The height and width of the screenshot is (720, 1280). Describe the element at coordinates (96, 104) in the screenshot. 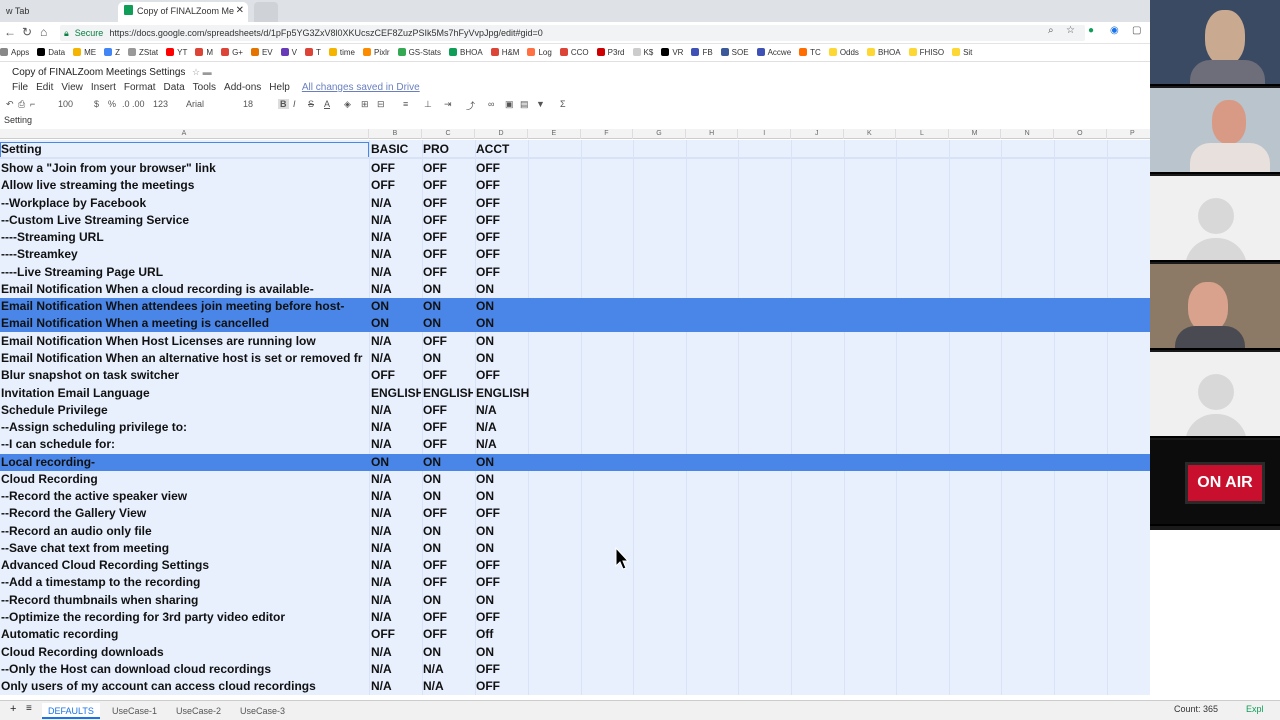

I see `currency-format-button: $` at that location.